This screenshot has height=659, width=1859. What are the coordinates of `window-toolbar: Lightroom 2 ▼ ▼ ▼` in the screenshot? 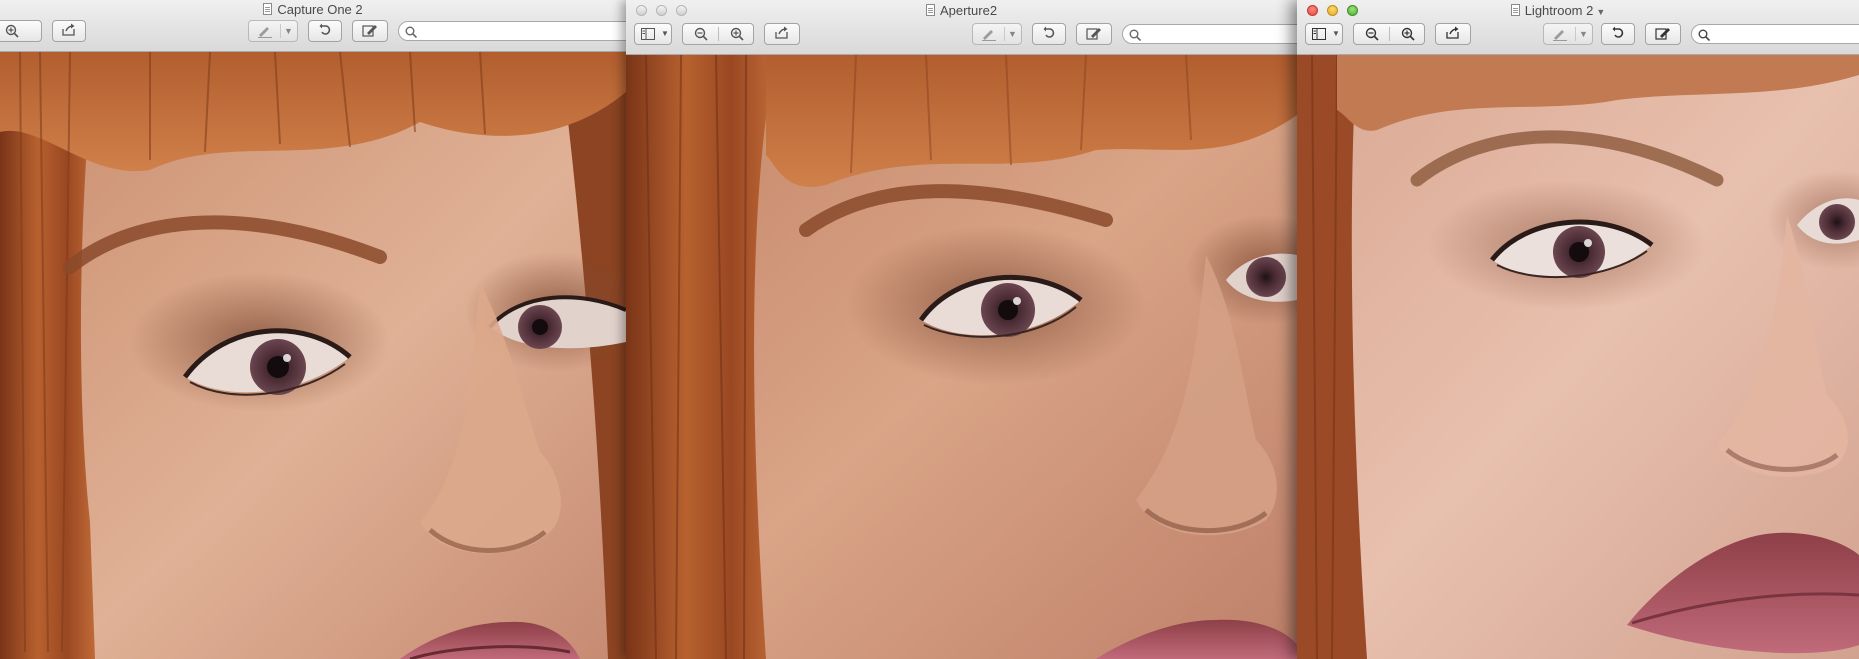 It's located at (1578, 27).